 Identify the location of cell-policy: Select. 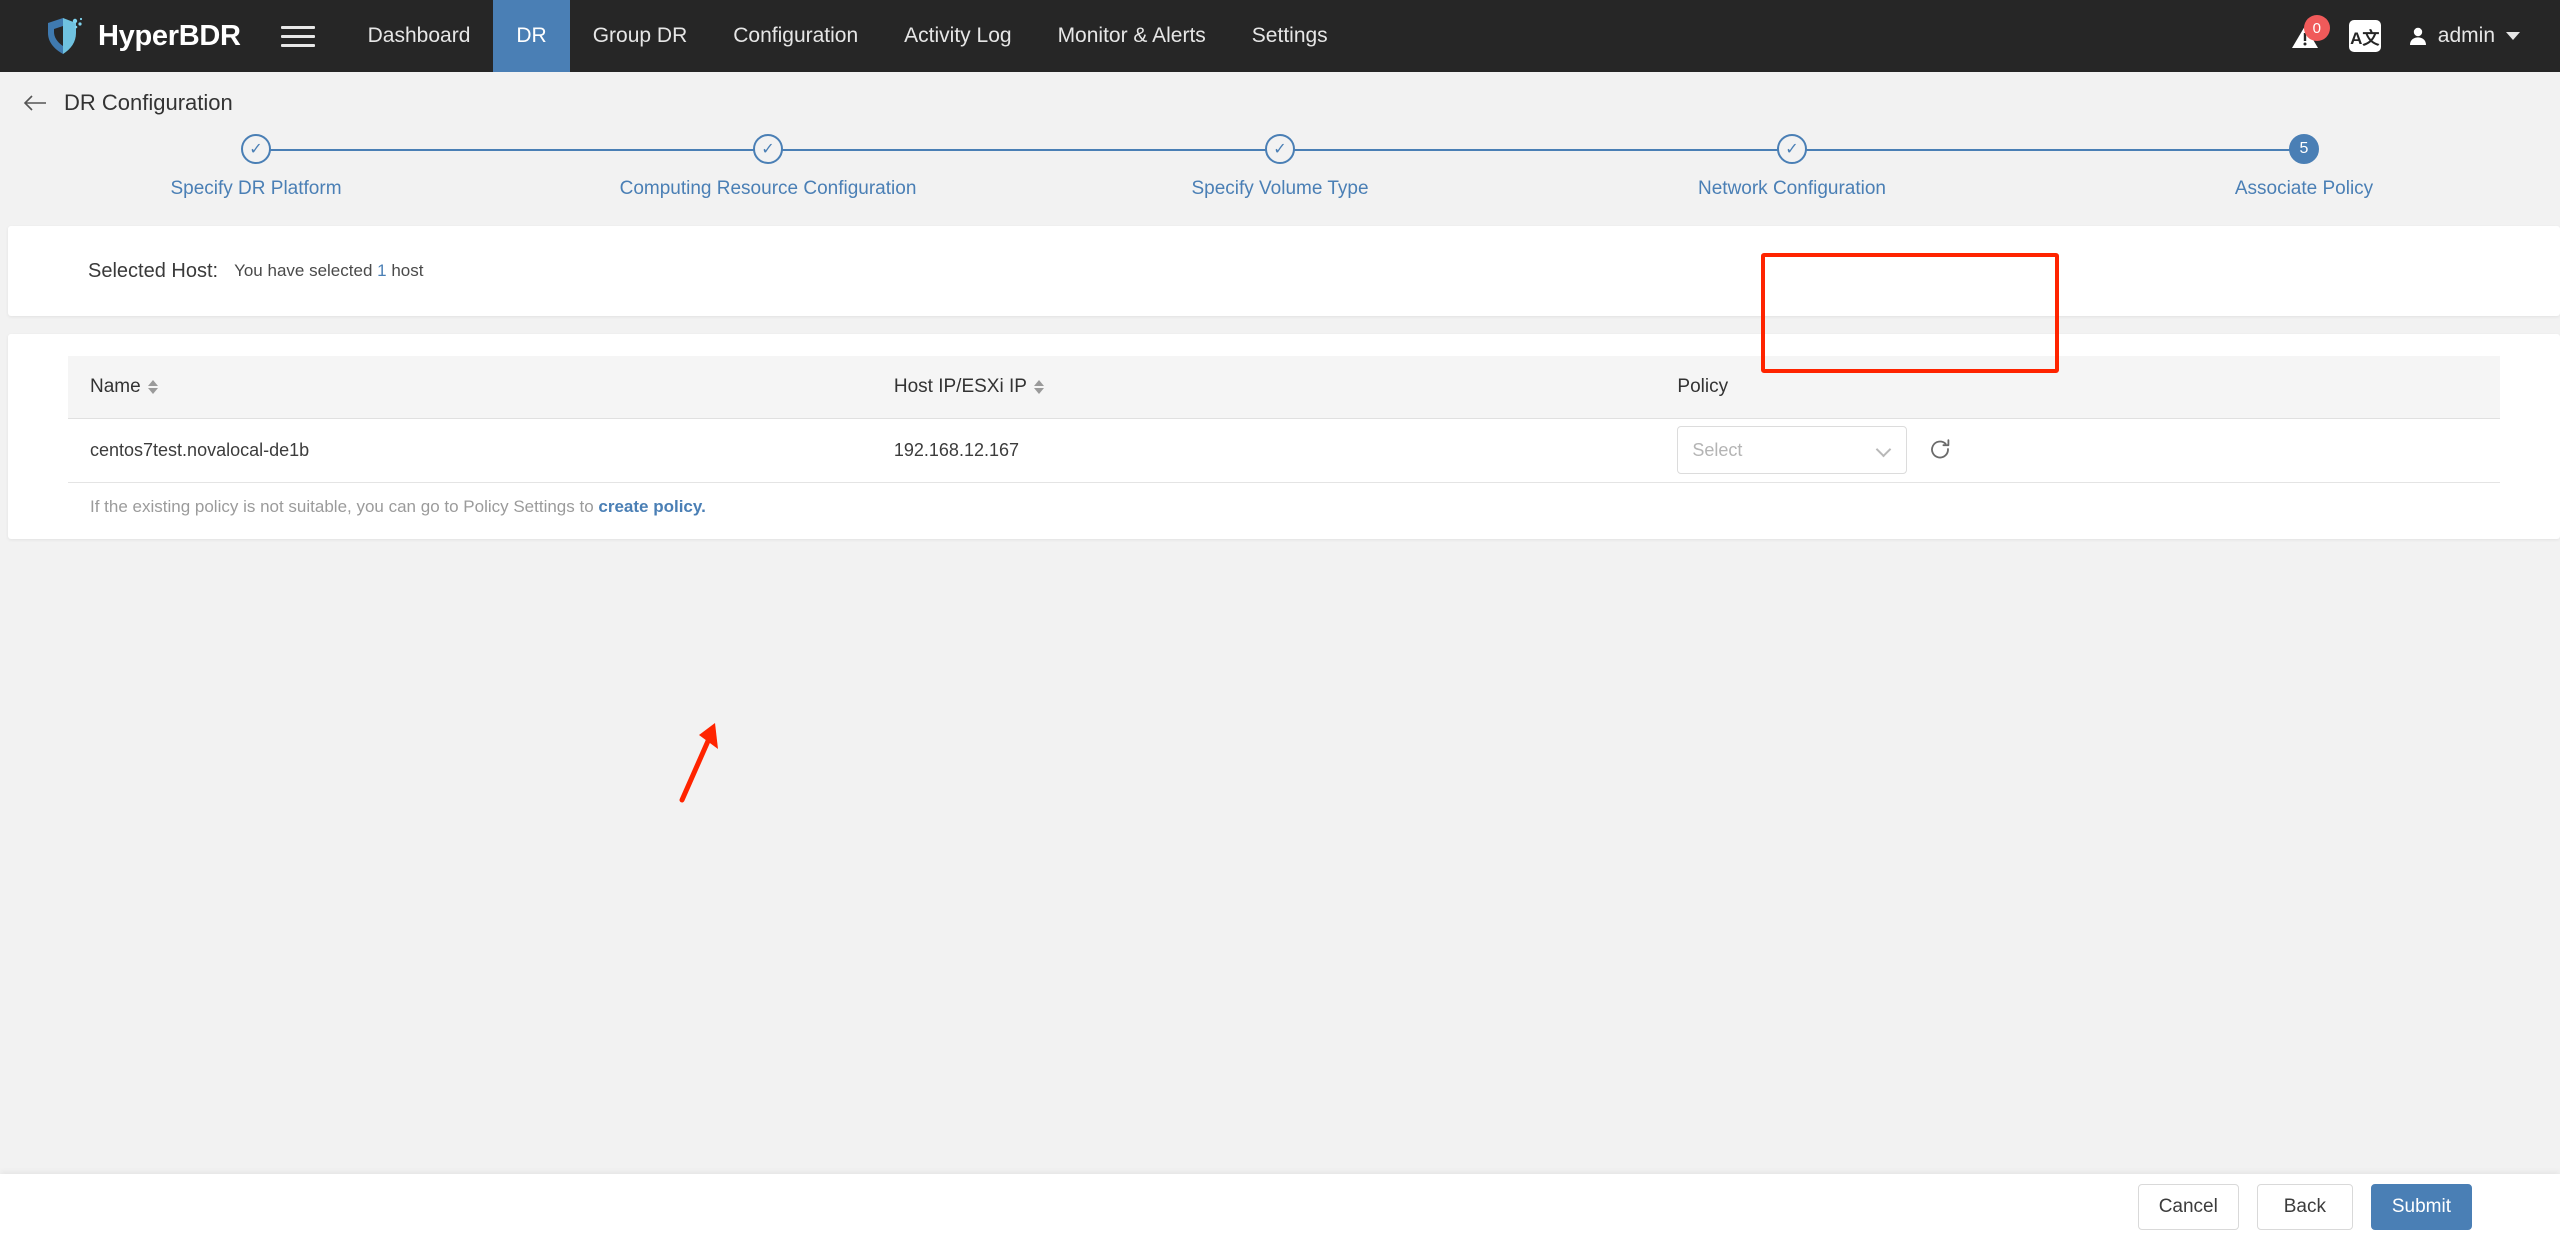
(2077, 450).